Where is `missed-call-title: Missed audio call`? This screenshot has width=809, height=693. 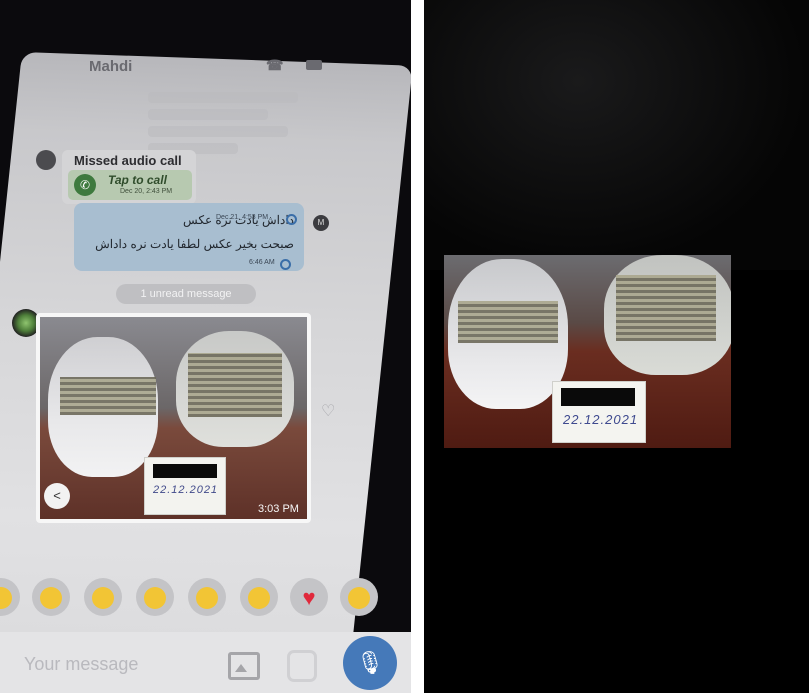
missed-call-title: Missed audio call is located at coordinates (128, 160).